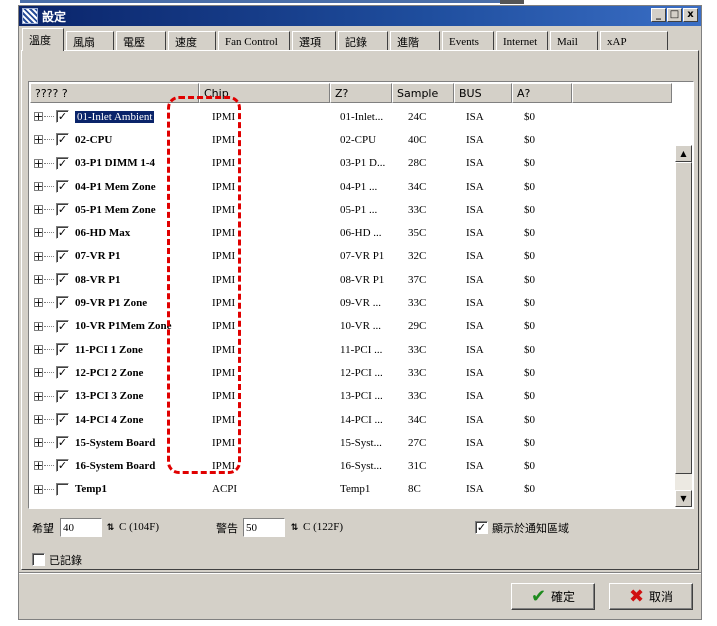  I want to click on table-row: + ✓ 09-VR P1 Zone IPMI 09-VR ... 33C ISA $0, so click(352, 302).